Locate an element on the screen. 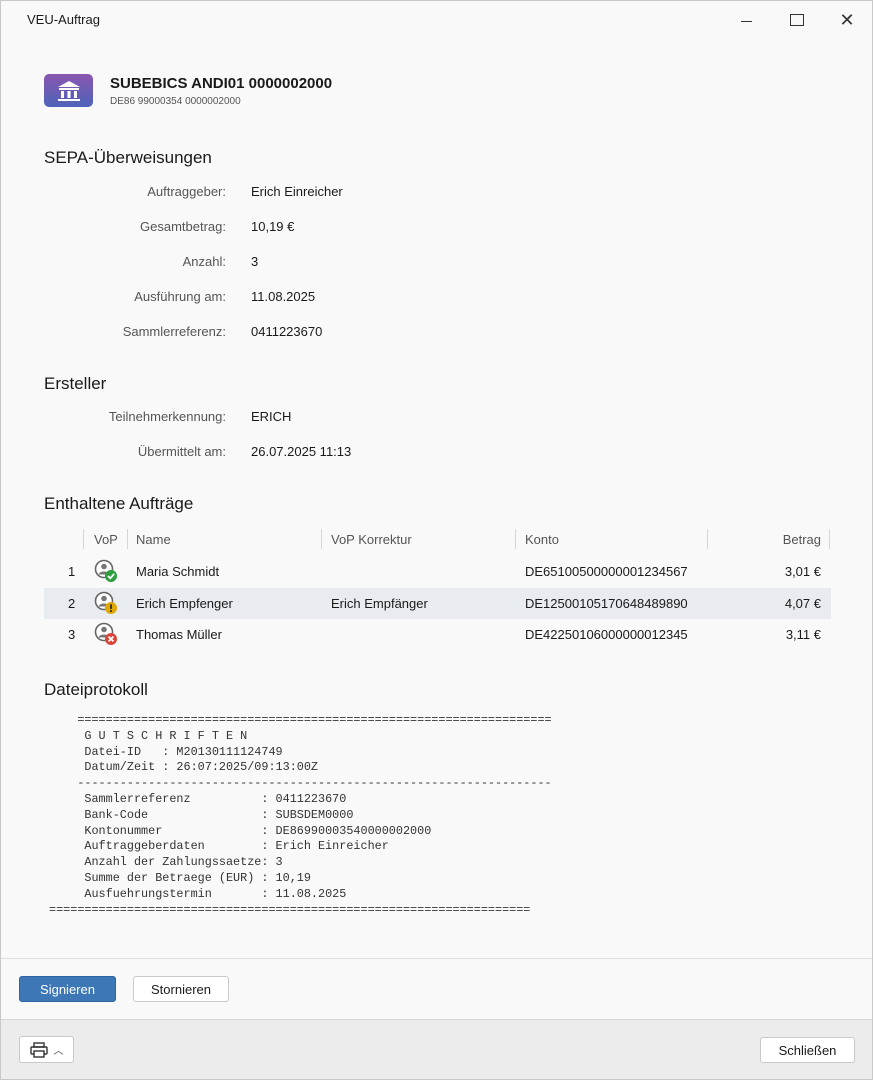 The image size is (873, 1080). value-participant-id: ERICH is located at coordinates (271, 416).